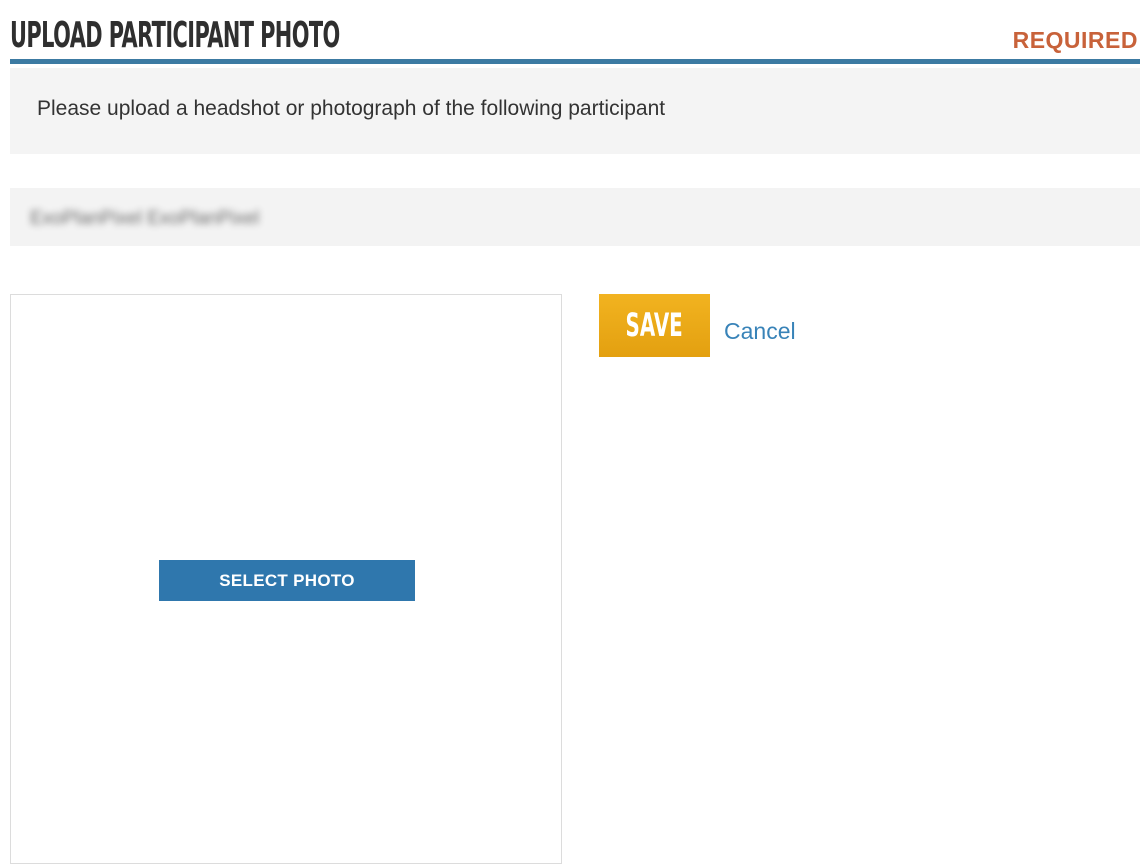 The image size is (1140, 864). I want to click on select-photo-button: SELECT PHOTO, so click(287, 580).